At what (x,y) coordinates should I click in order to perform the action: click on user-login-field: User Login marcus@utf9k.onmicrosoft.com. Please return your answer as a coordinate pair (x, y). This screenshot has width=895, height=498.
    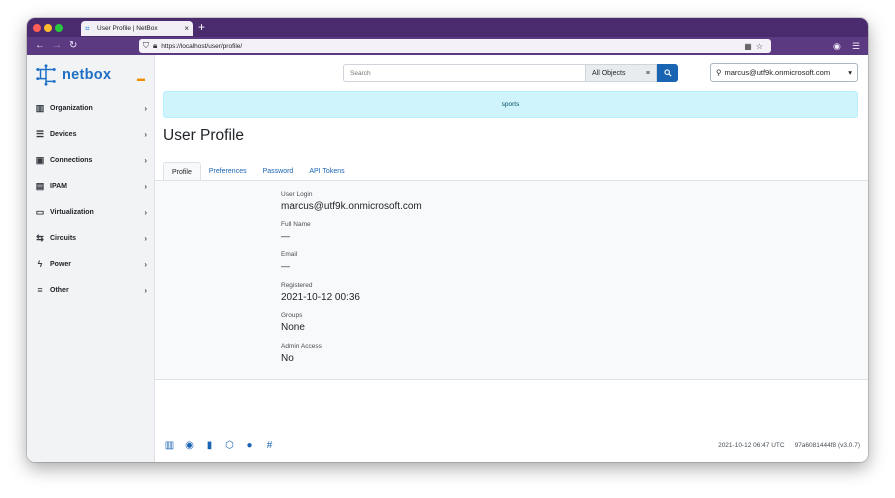
    Looking at the image, I should click on (351, 201).